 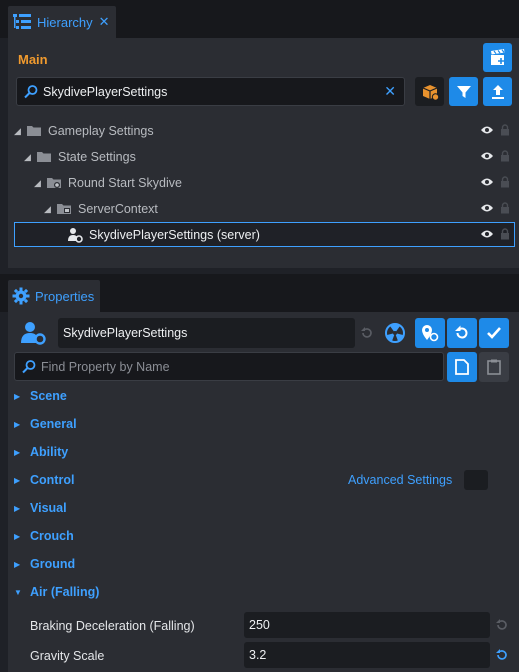 What do you see at coordinates (105, 366) in the screenshot?
I see `find-property-placeholder: Find Property by Name` at bounding box center [105, 366].